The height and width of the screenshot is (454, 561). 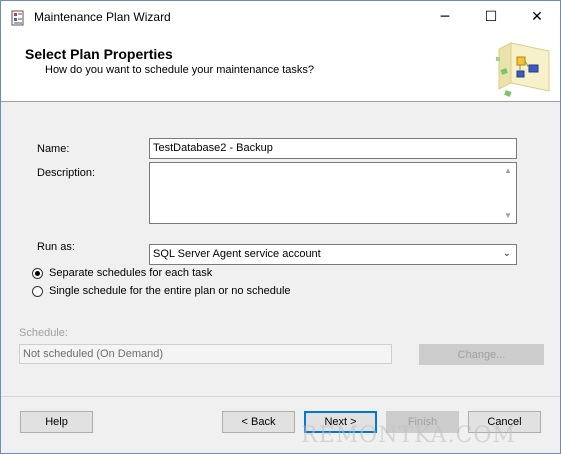 What do you see at coordinates (18, 18) in the screenshot?
I see `maintenance-plan-app-icon` at bounding box center [18, 18].